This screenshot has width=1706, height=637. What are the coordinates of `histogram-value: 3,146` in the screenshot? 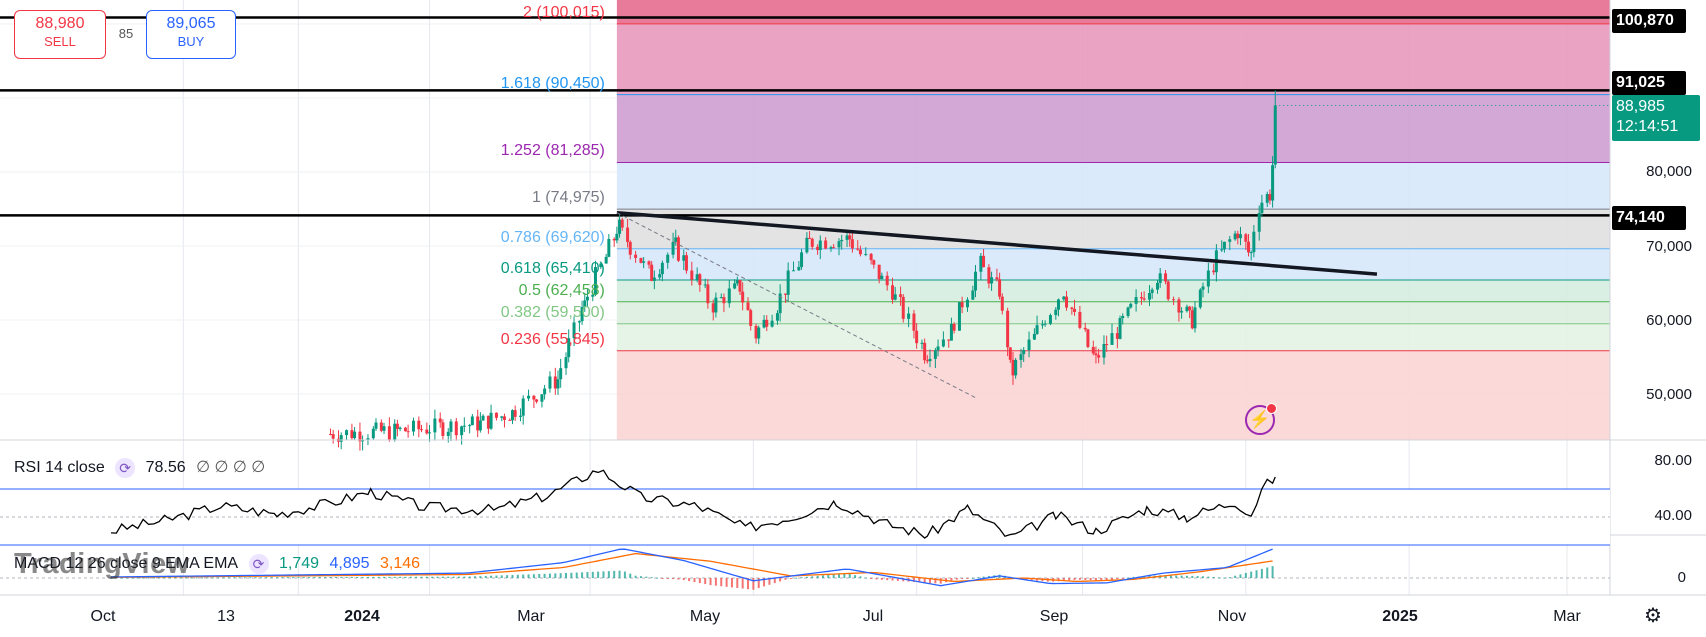 It's located at (400, 564).